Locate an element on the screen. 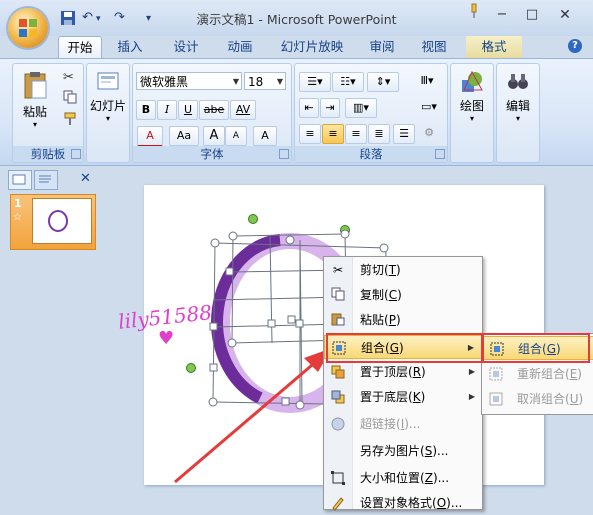  highlight-box-submenu-group is located at coordinates (535, 348).